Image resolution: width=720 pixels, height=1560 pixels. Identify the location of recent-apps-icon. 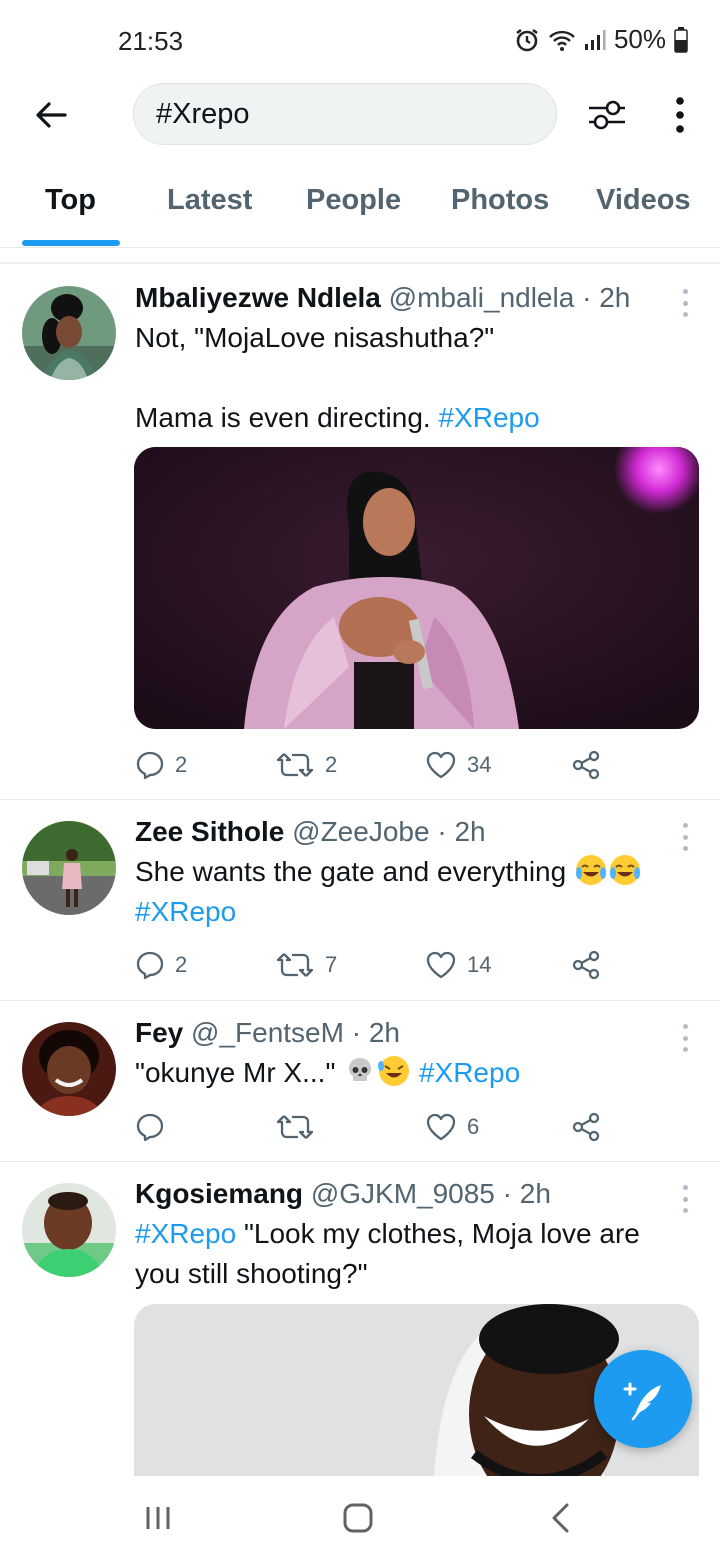
(158, 1518).